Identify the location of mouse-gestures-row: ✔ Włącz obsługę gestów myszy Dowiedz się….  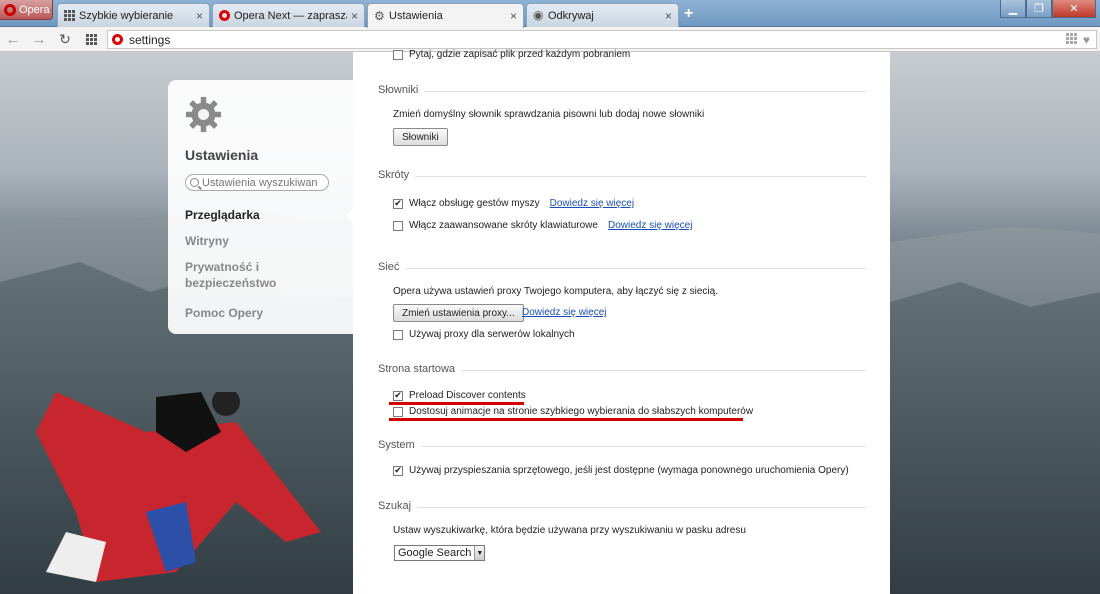
(513, 203).